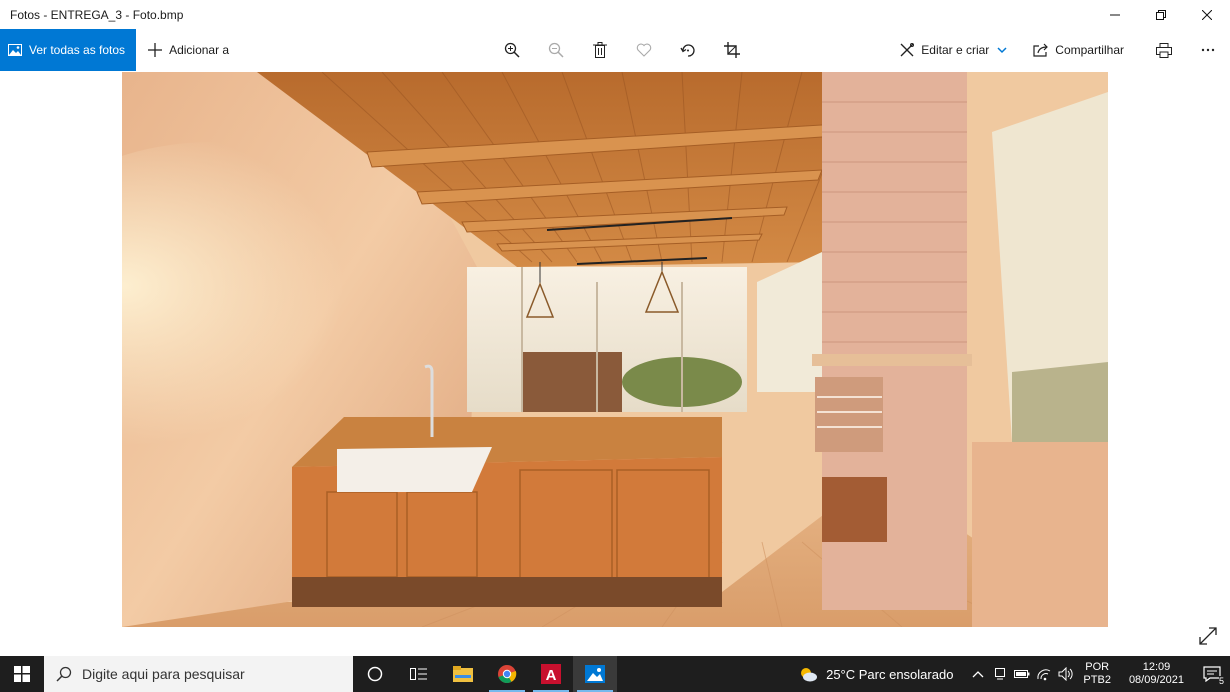  Describe the element at coordinates (1097, 667) in the screenshot. I see `language-code: POR` at that location.